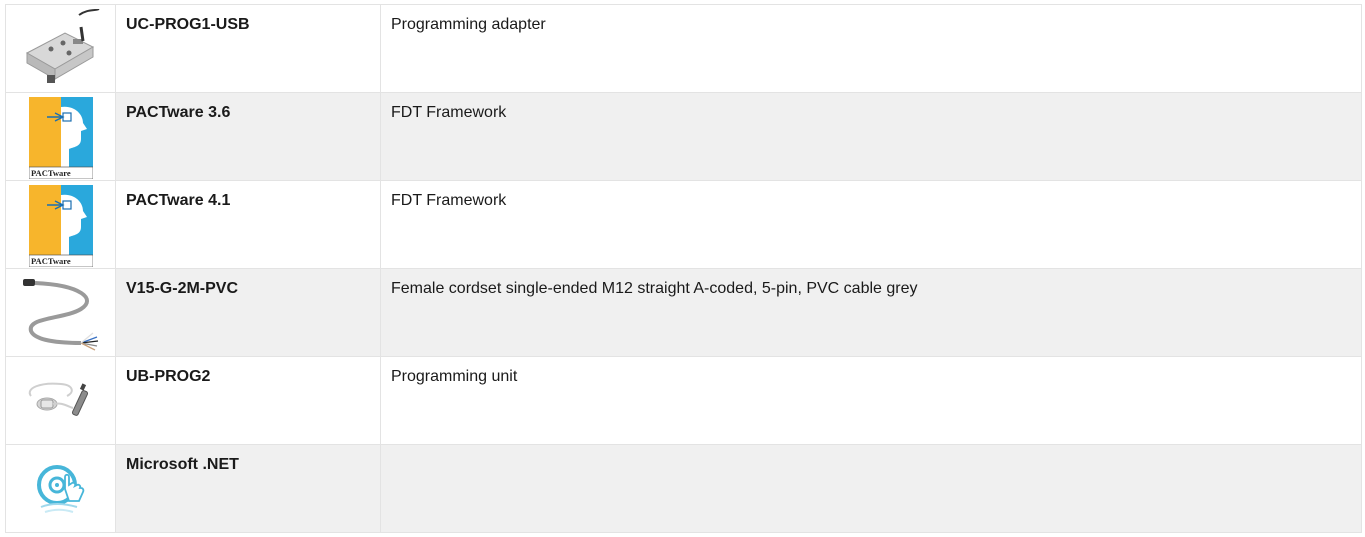 The width and height of the screenshot is (1365, 537). What do you see at coordinates (58, 399) in the screenshot?
I see `programming-unit-icon` at bounding box center [58, 399].